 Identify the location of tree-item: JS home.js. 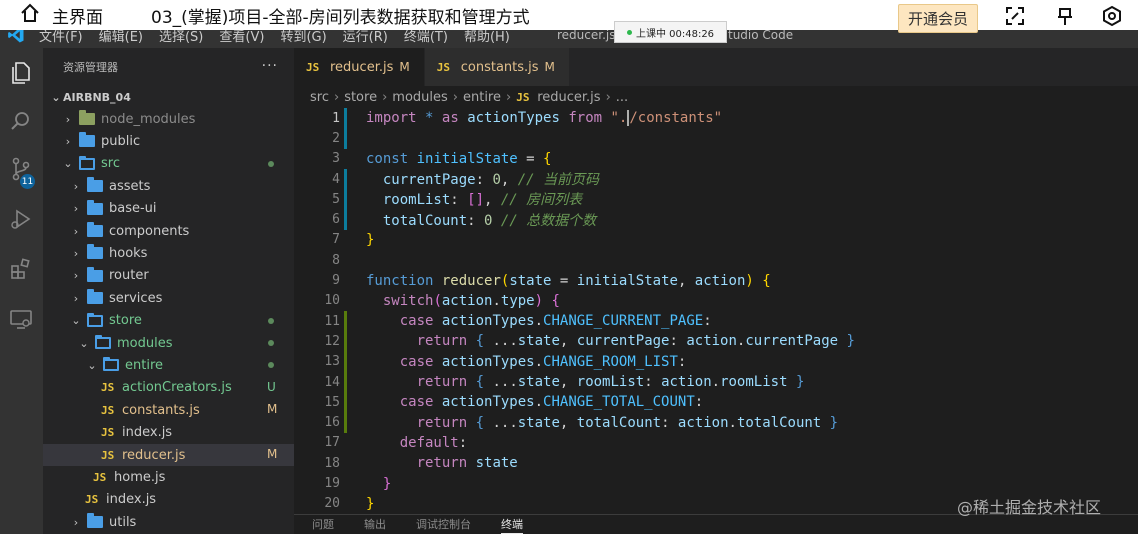
(168, 477).